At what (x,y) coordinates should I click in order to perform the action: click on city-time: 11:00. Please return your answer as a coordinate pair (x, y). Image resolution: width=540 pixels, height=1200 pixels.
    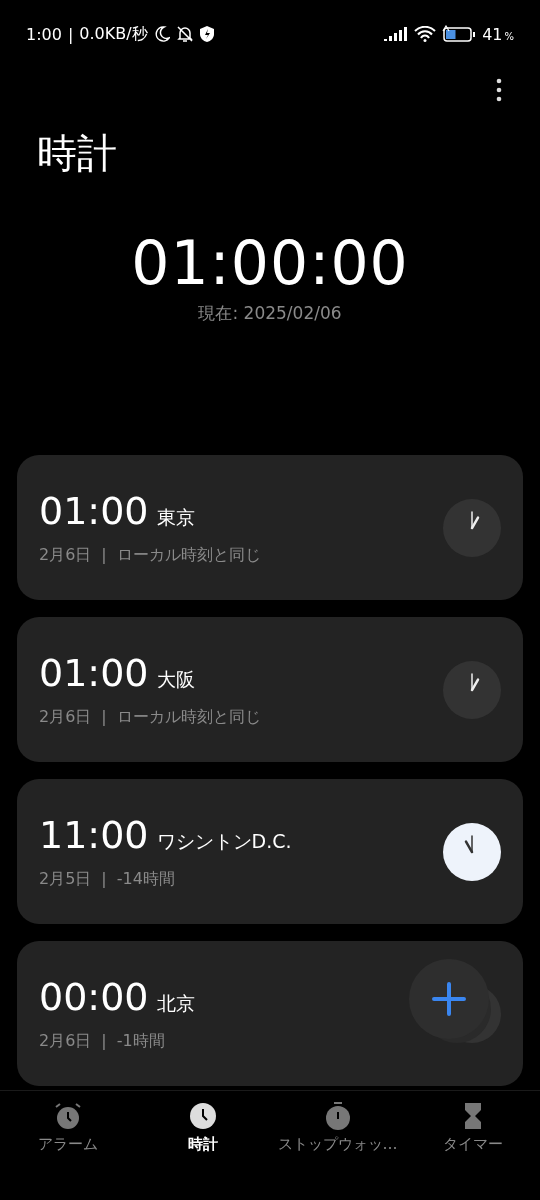
    Looking at the image, I should click on (94, 835).